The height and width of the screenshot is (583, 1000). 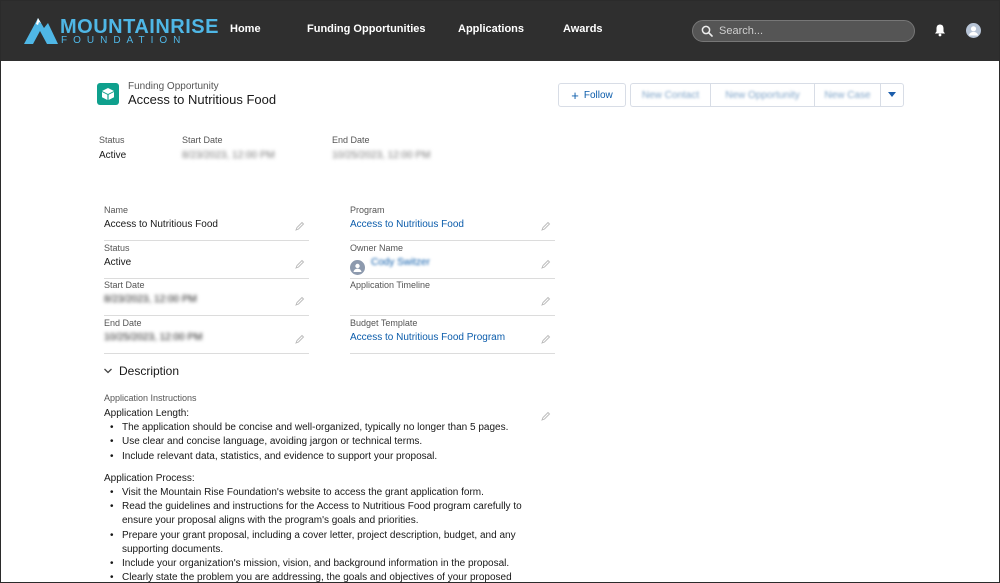 I want to click on description-section-toggle: Description, so click(x=141, y=371).